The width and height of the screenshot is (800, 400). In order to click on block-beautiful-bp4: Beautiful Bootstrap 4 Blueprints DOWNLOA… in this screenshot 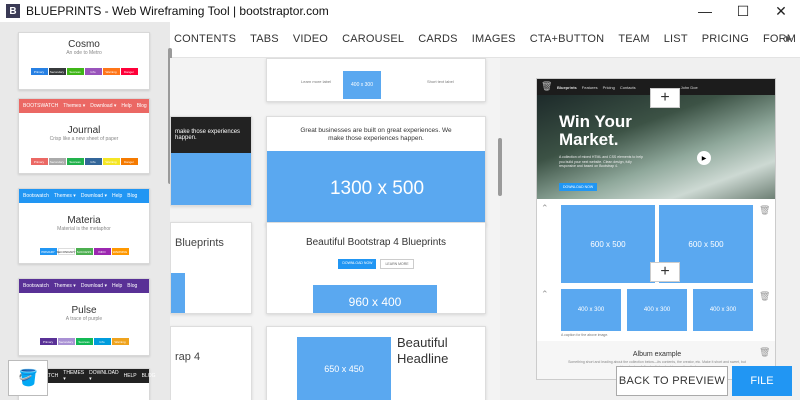, I will do `click(376, 268)`.